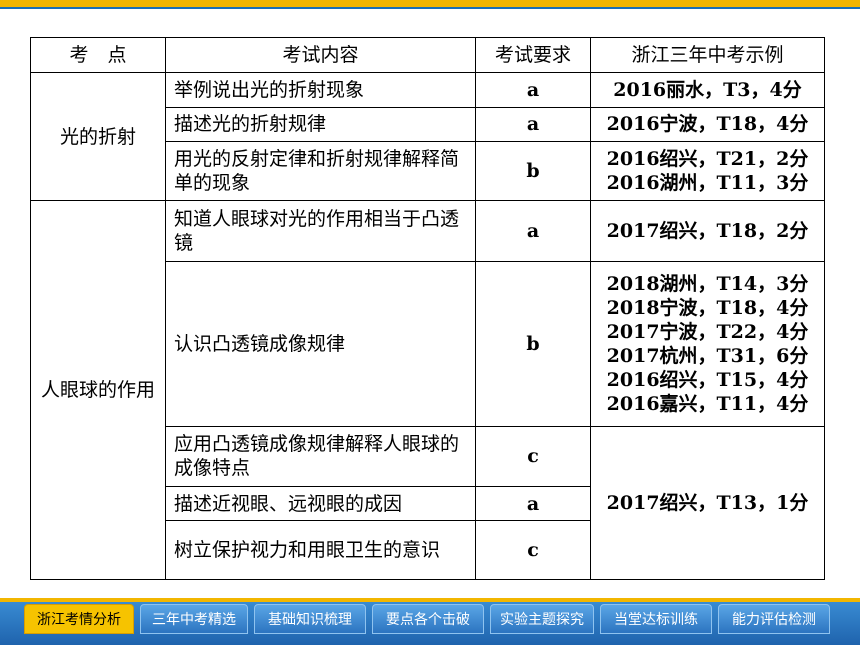  What do you see at coordinates (320, 171) in the screenshot?
I see `content-cell: 用光的反射定律和折射规律解释简单的现象` at bounding box center [320, 171].